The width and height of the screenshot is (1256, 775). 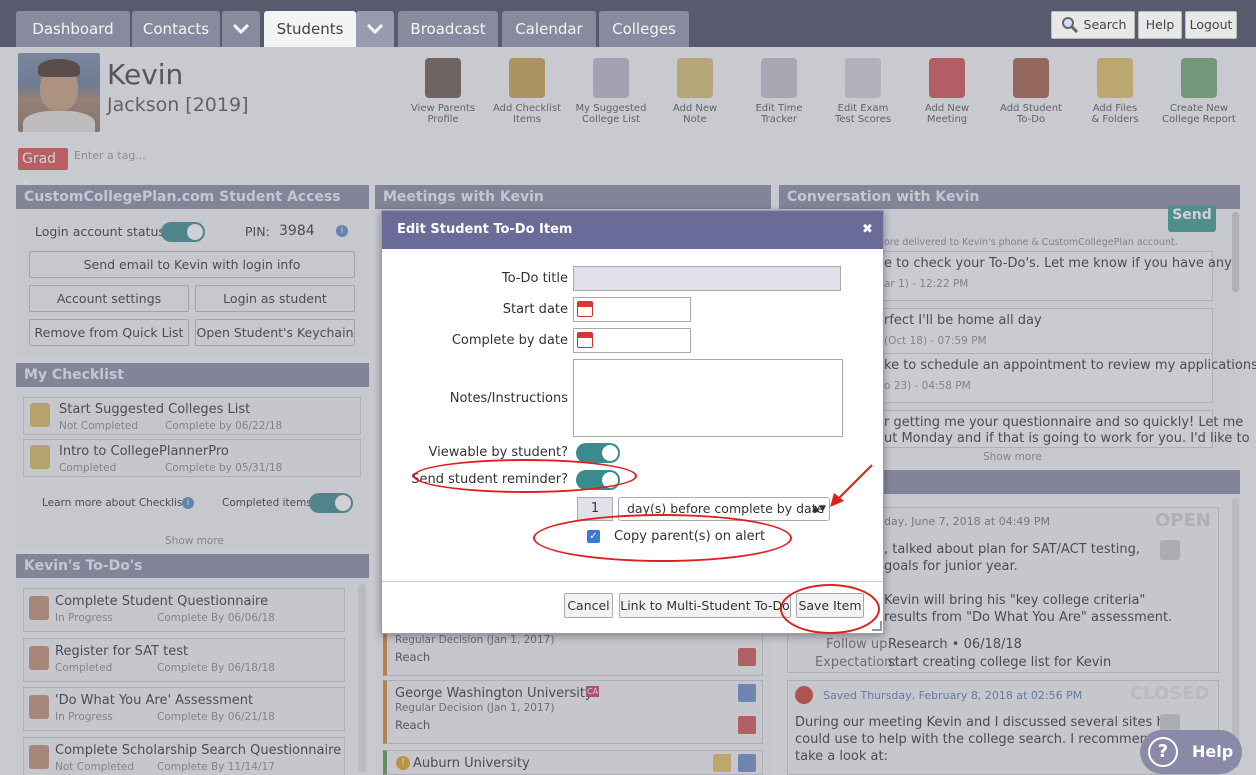 What do you see at coordinates (448, 29) in the screenshot?
I see `tab-broadcast: Broadcast` at bounding box center [448, 29].